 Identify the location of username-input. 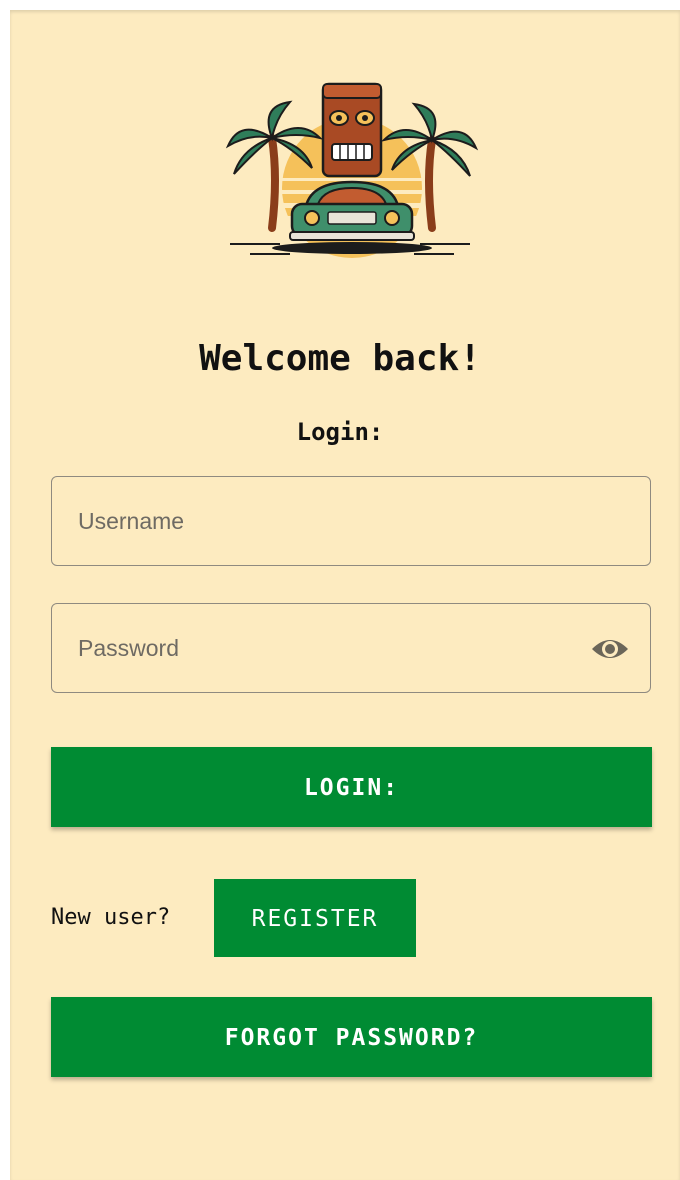
(351, 521).